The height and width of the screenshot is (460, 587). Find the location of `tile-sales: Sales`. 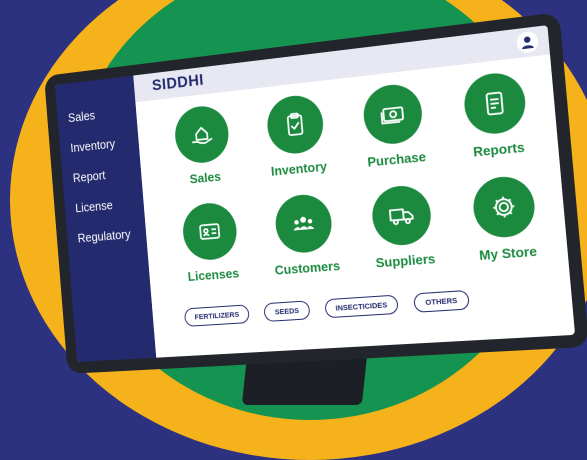

tile-sales: Sales is located at coordinates (204, 154).